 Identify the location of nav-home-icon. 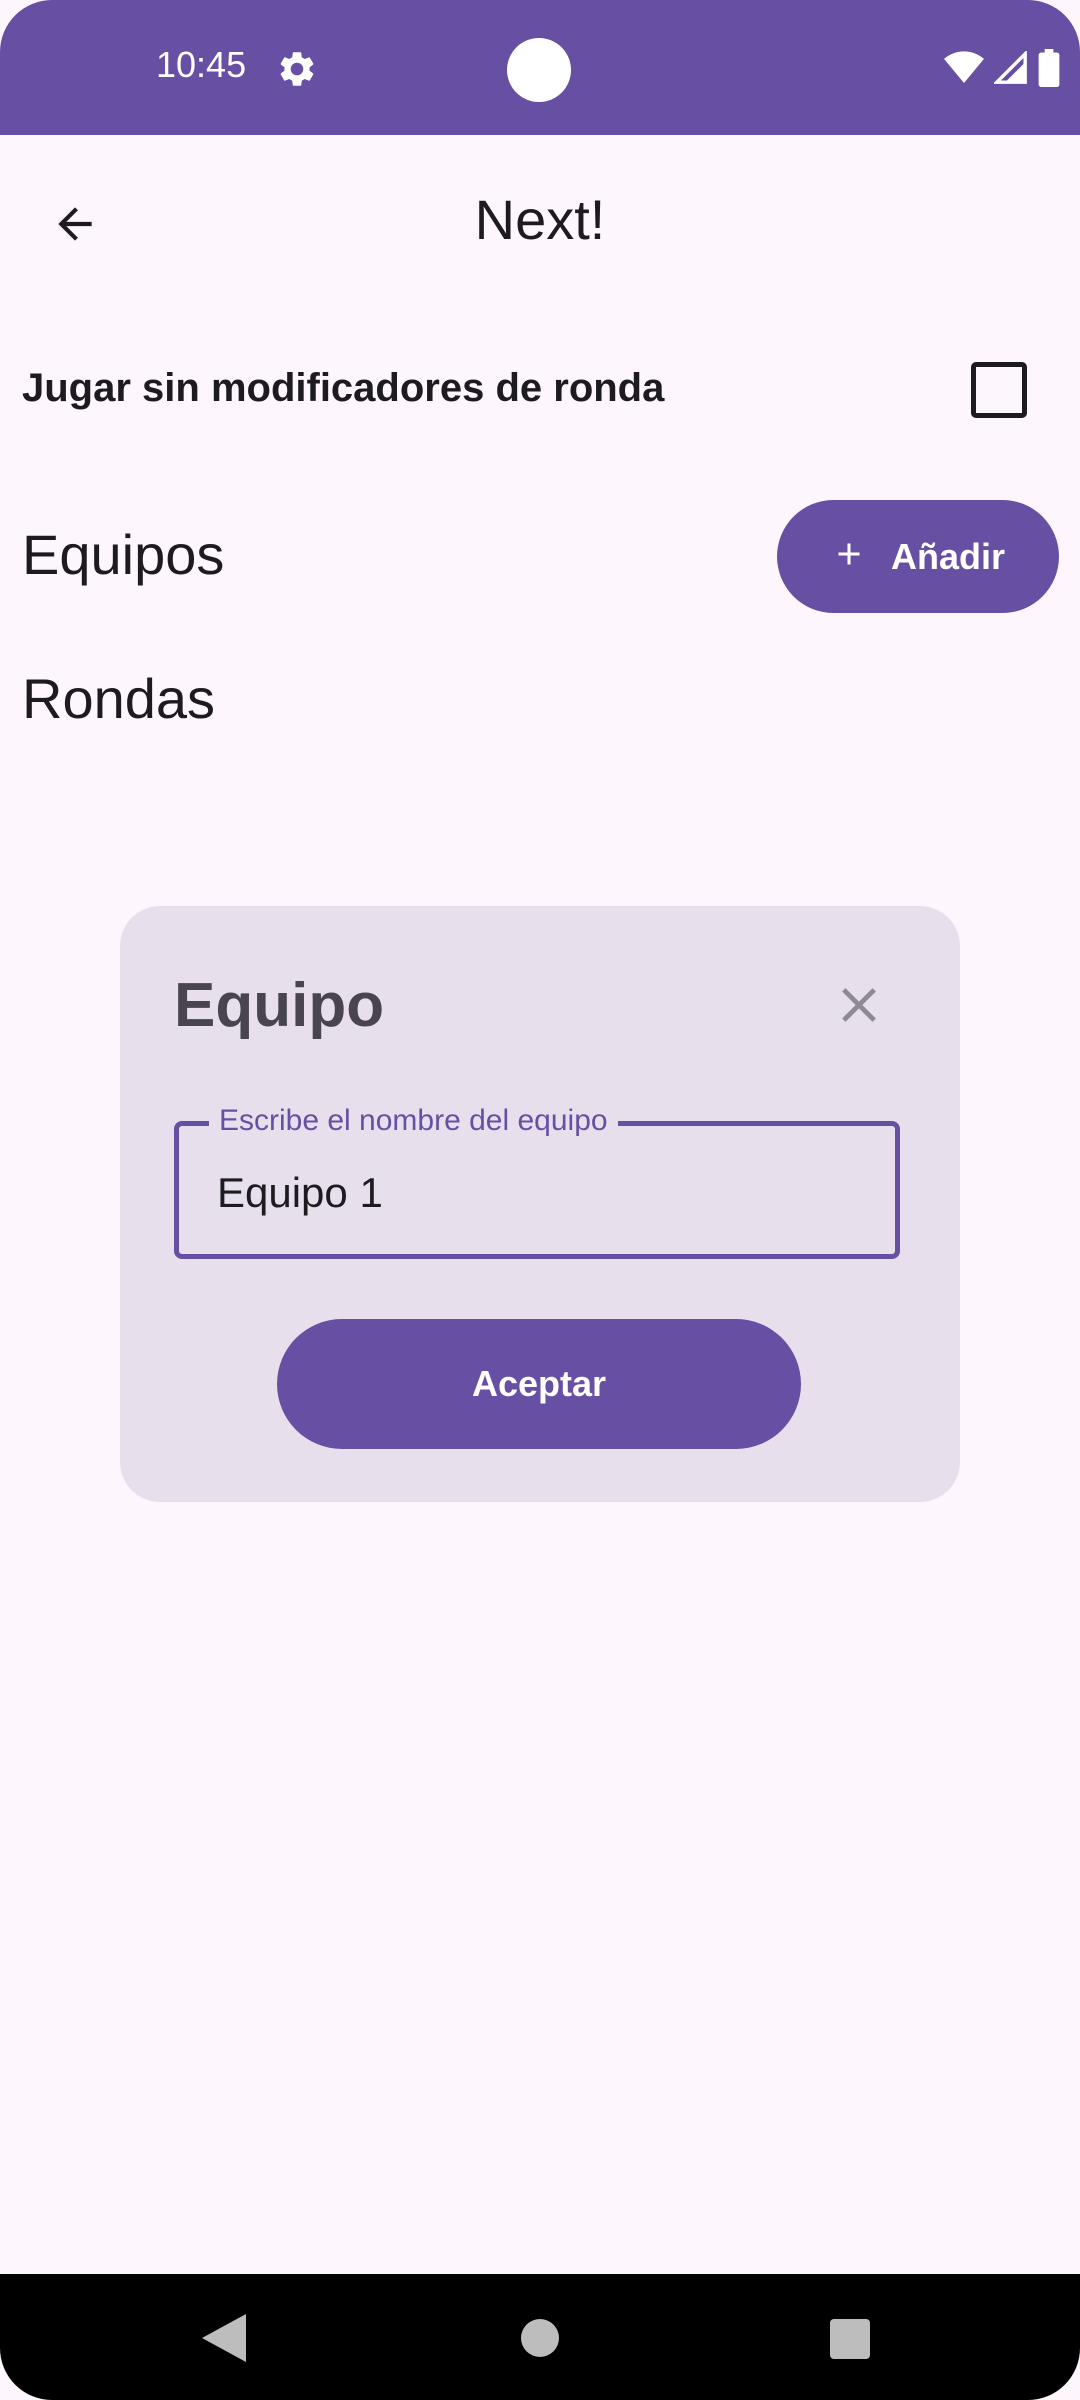
(540, 2338).